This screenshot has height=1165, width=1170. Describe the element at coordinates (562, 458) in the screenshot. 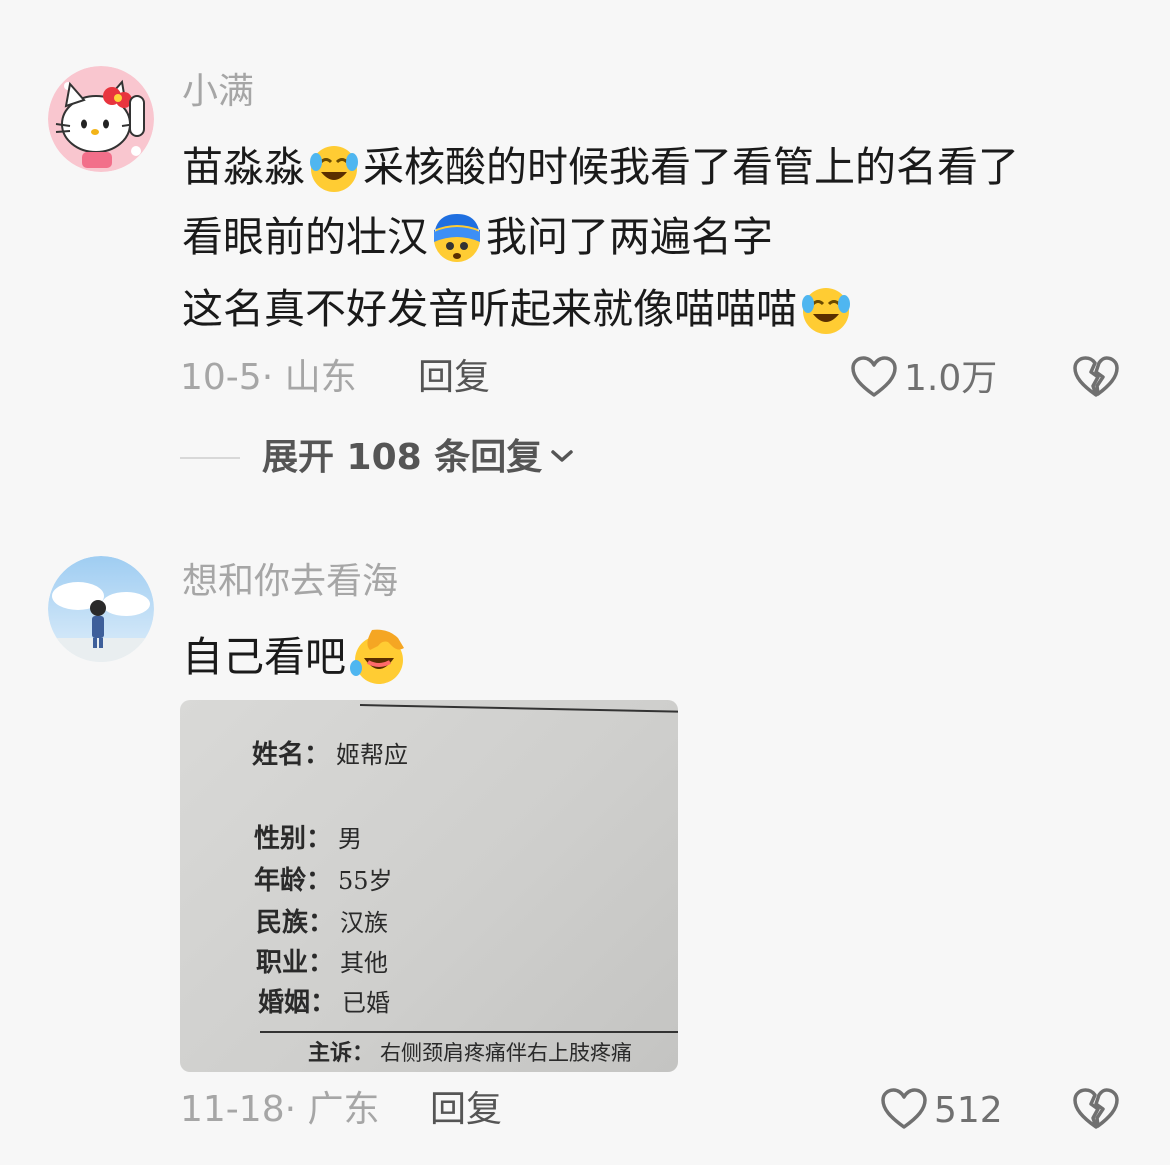

I see `chevron-down-icon` at that location.